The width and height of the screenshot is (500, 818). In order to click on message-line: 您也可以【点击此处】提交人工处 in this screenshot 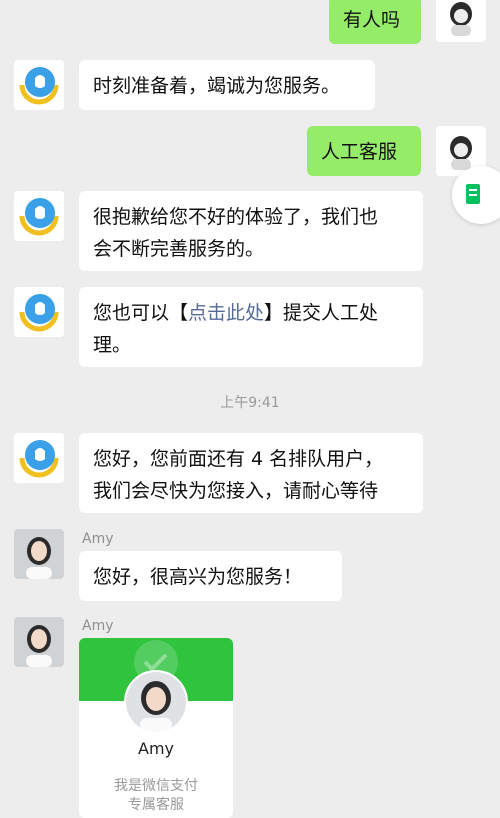, I will do `click(251, 313)`.